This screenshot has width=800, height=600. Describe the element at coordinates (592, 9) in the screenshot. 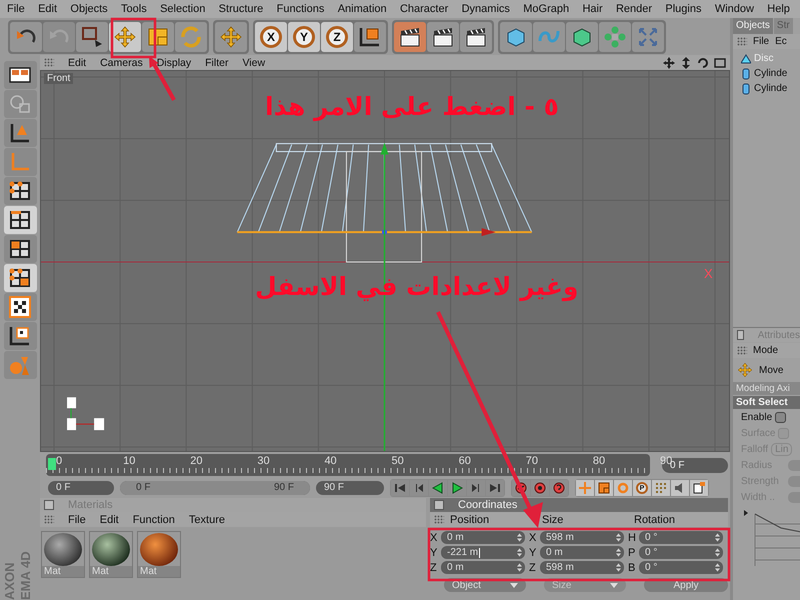

I see `menu-item: Hair` at that location.